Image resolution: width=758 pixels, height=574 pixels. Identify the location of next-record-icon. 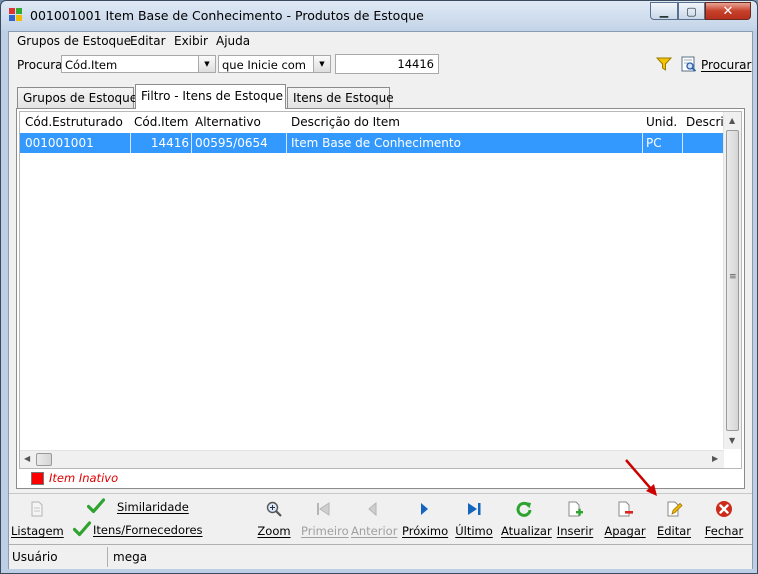
(424, 509).